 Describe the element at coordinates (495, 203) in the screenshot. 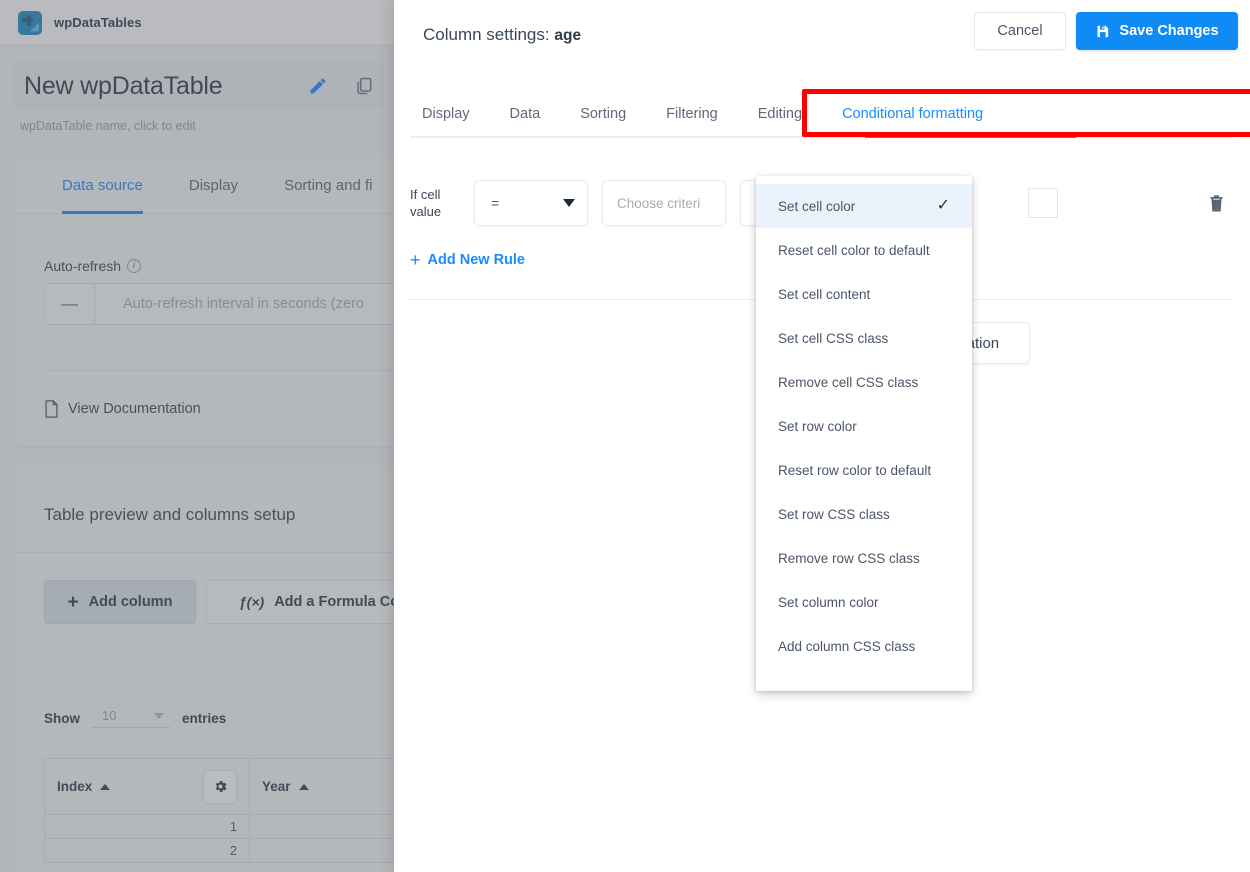

I see `operator-value: =` at that location.